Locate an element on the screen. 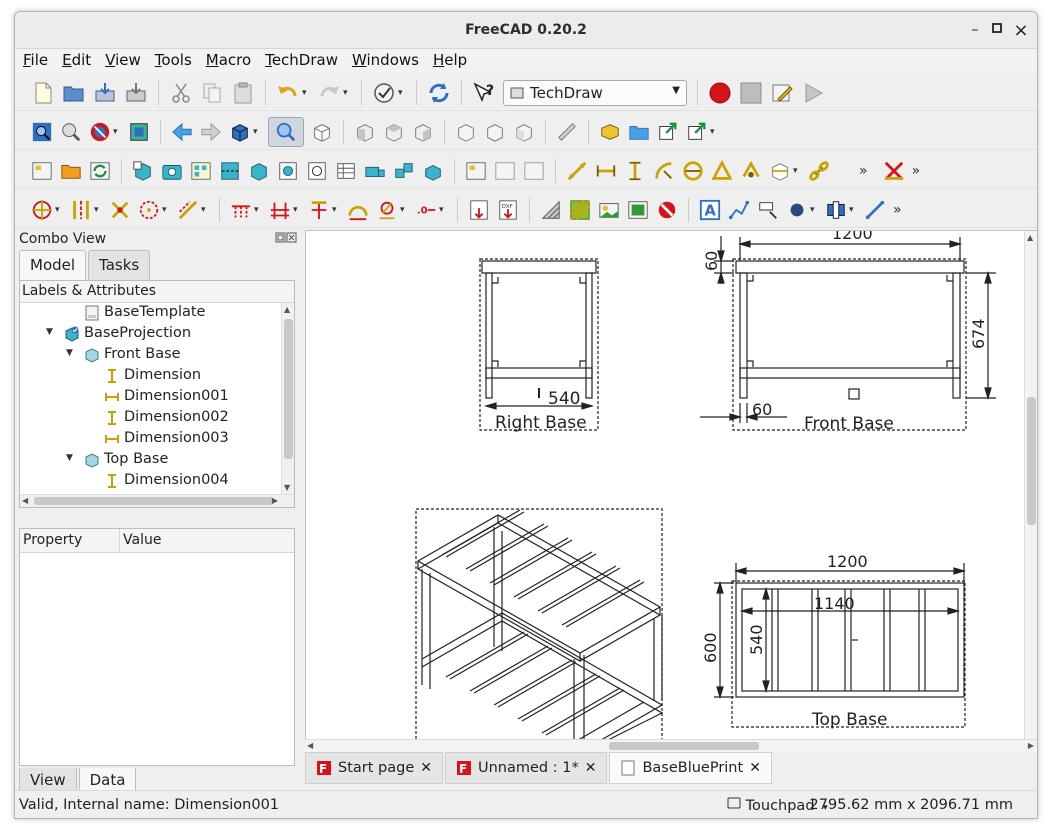  complex-section-icon is located at coordinates (259, 171).